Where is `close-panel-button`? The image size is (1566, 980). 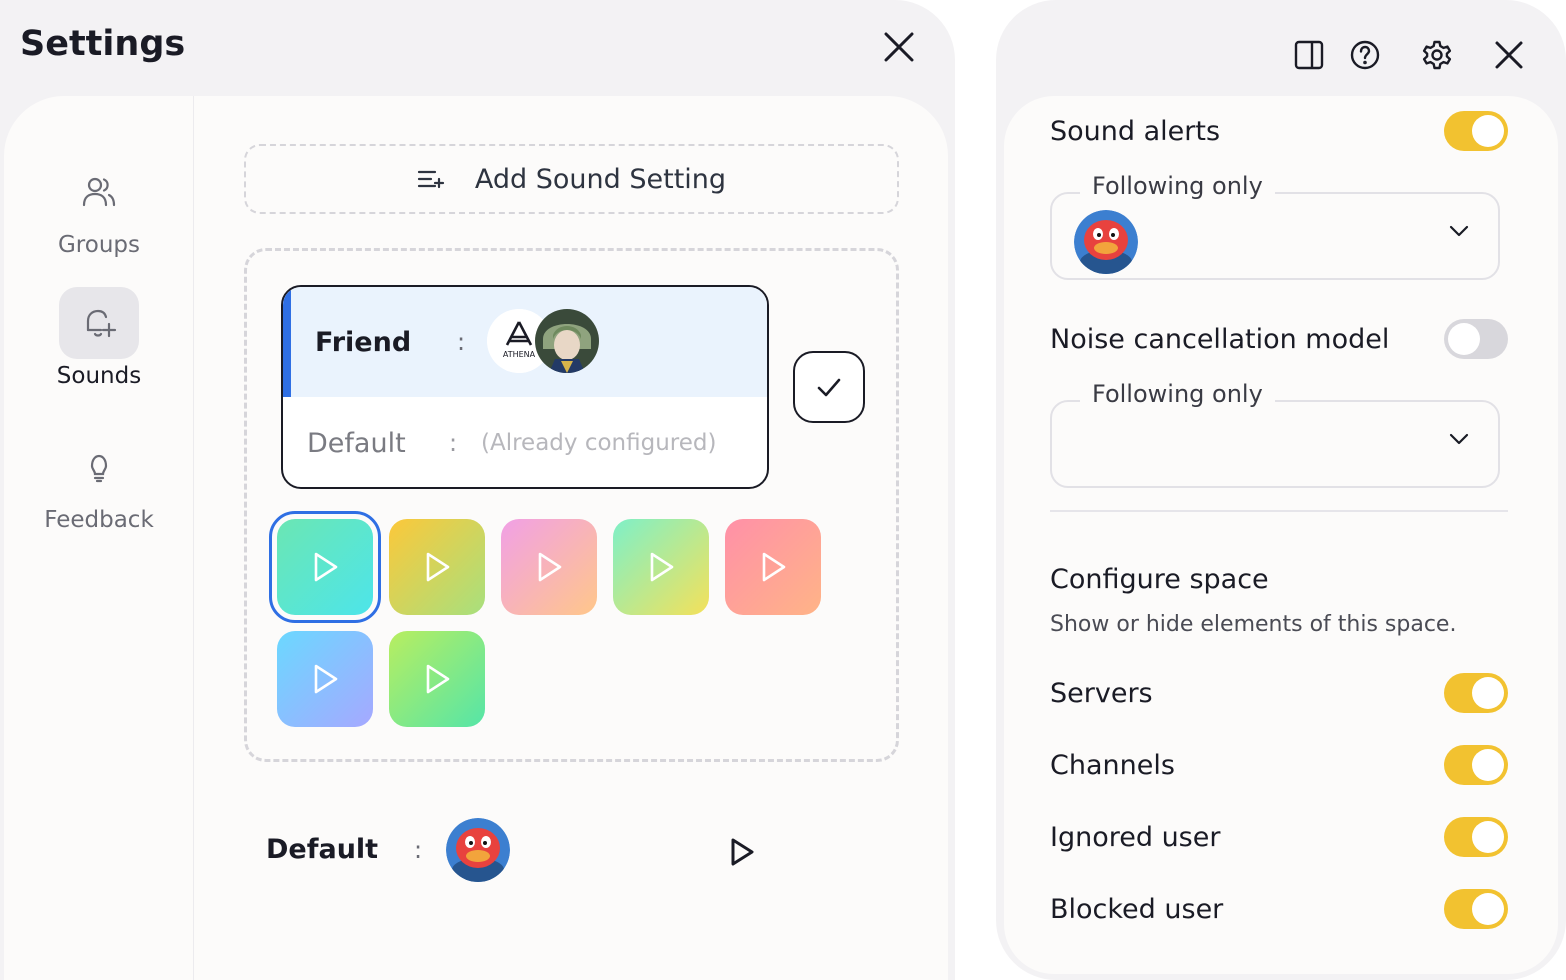 close-panel-button is located at coordinates (1509, 55).